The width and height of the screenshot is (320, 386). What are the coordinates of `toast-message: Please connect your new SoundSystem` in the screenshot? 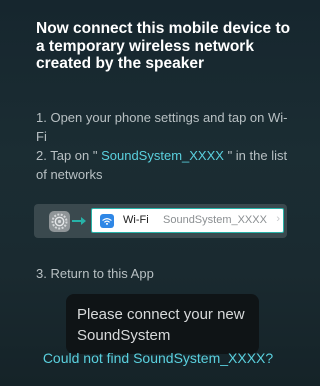 It's located at (162, 324).